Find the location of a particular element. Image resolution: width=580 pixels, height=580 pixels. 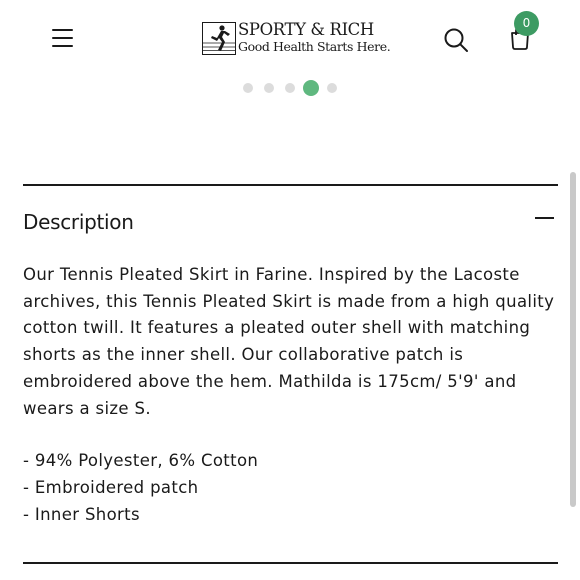

brand-logo: SPORTY & RICH Good Health Starts Here. is located at coordinates (295, 39).